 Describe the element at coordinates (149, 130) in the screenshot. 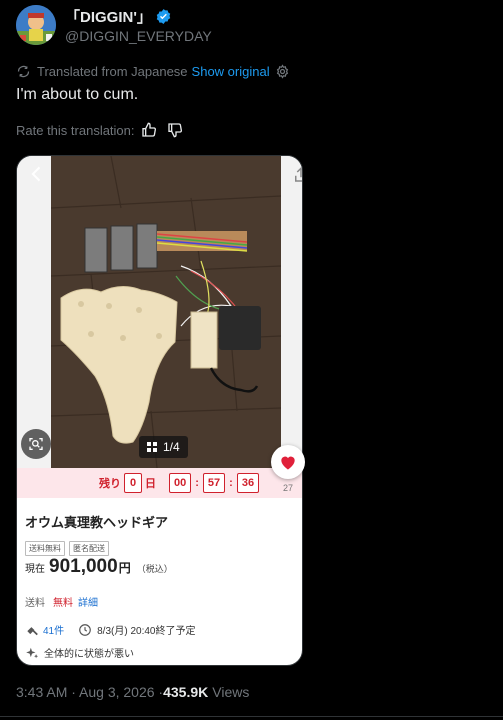

I see `thumbs-up-icon` at that location.